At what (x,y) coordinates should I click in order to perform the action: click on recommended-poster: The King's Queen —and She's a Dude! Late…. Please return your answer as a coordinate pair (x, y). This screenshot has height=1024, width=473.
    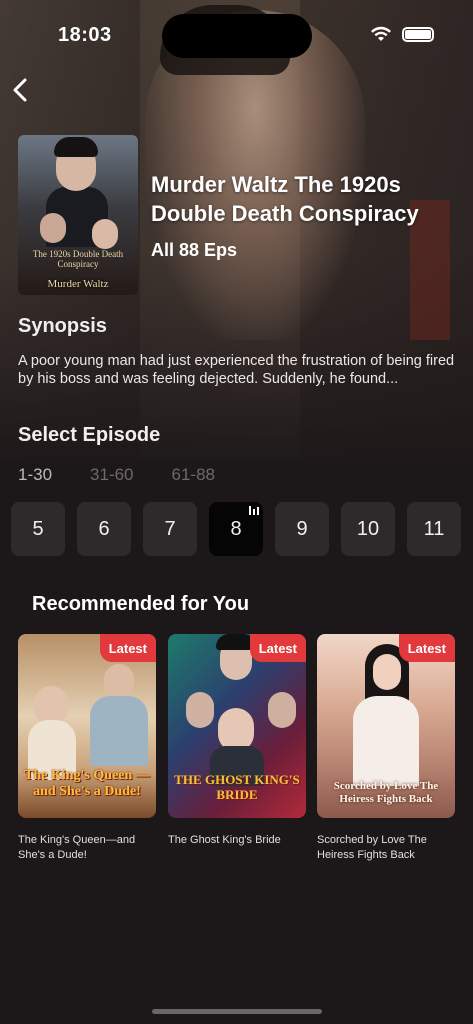
    Looking at the image, I should click on (87, 726).